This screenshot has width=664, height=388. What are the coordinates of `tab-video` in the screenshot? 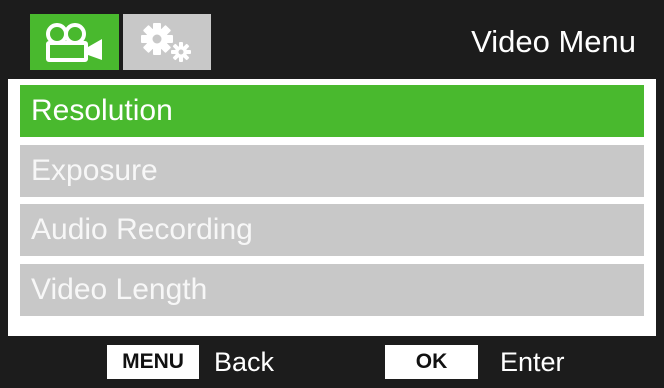 It's located at (74, 42).